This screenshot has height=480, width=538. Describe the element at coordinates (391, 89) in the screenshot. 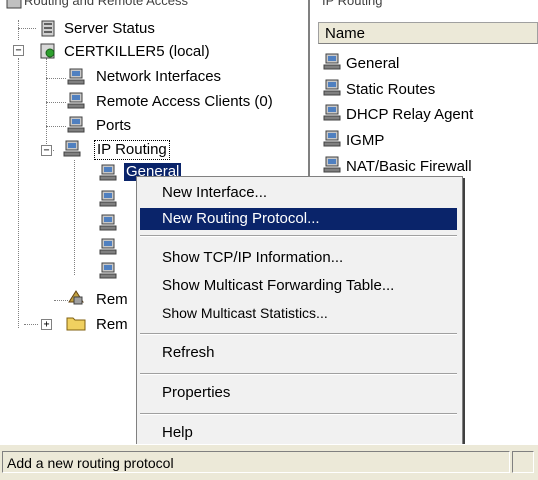

I see `list-item-label: Static Routes` at that location.